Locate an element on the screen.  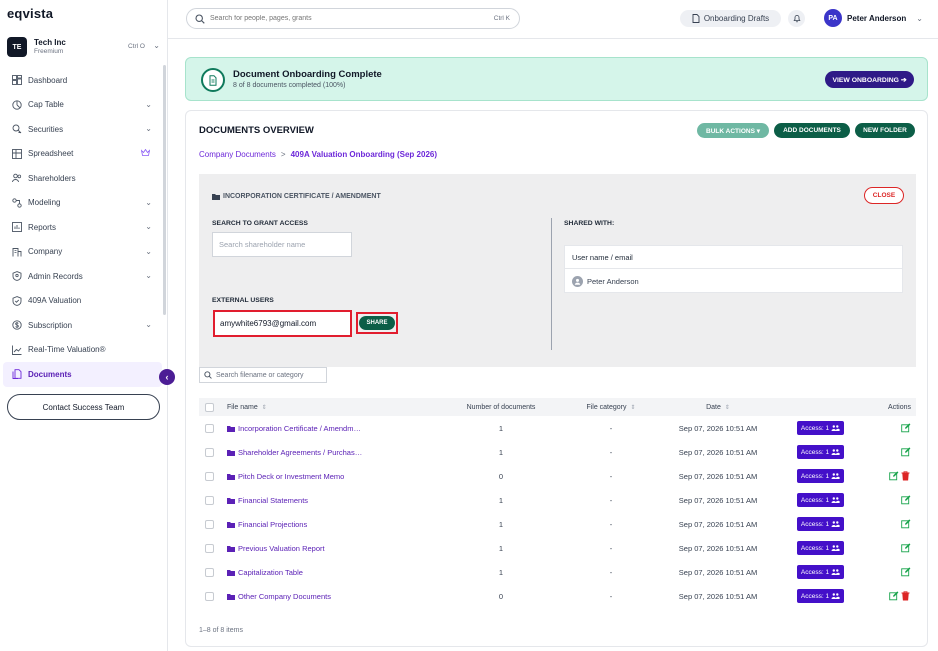
global-search: Ctrl K is located at coordinates (353, 18).